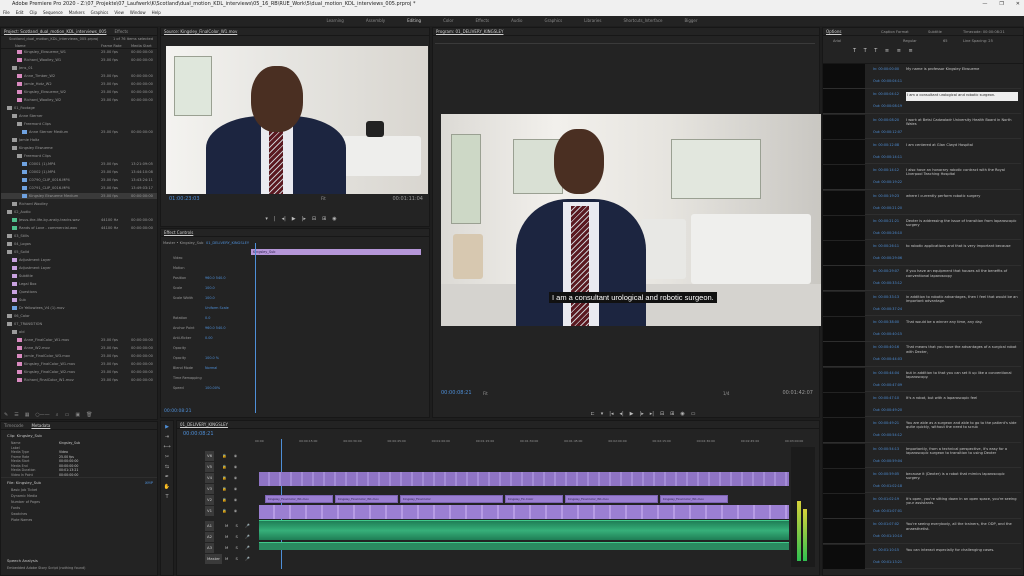  Describe the element at coordinates (887, 233) in the screenshot. I see `caption-out: Out: 00:00:26:10` at that location.